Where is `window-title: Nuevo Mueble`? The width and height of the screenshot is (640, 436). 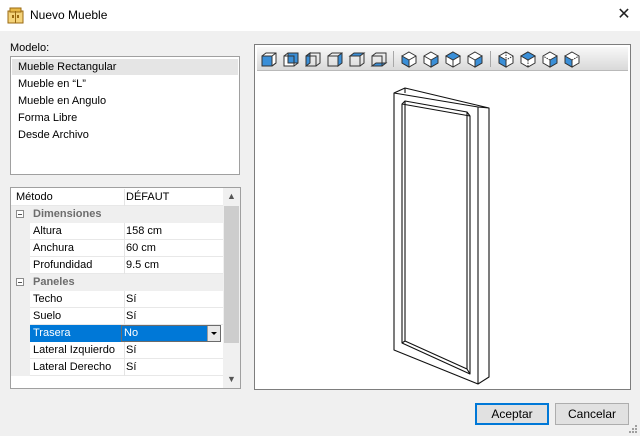 window-title: Nuevo Mueble is located at coordinates (69, 15).